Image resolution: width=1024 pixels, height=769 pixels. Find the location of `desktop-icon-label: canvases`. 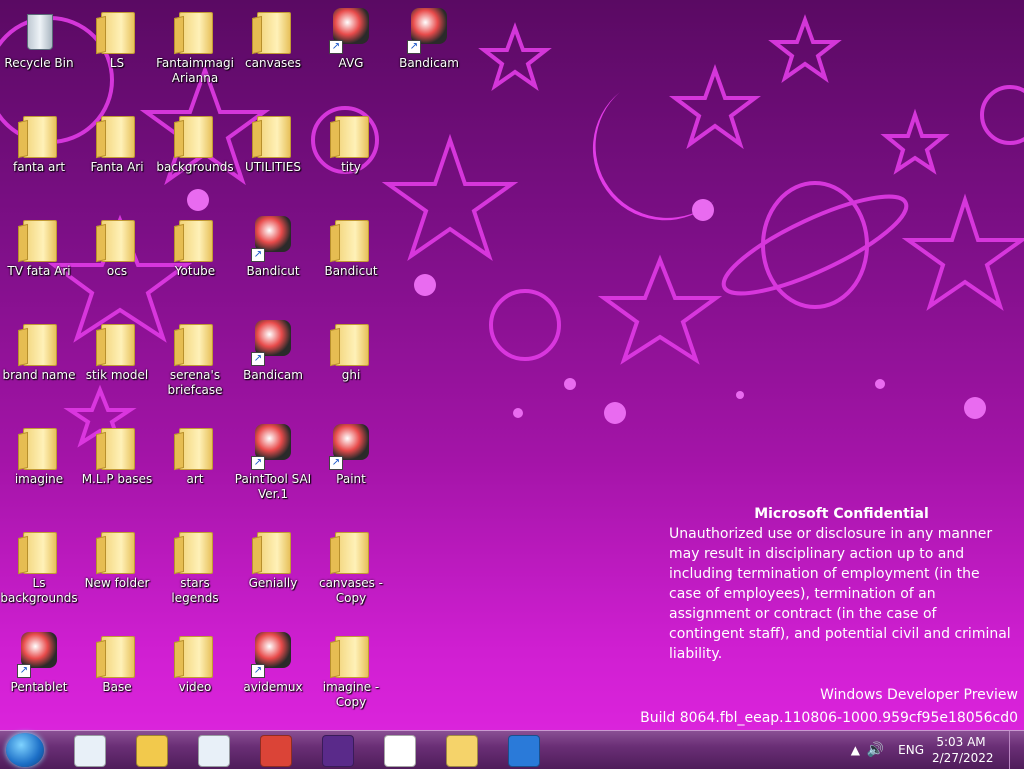

desktop-icon-label: canvases is located at coordinates (273, 63).